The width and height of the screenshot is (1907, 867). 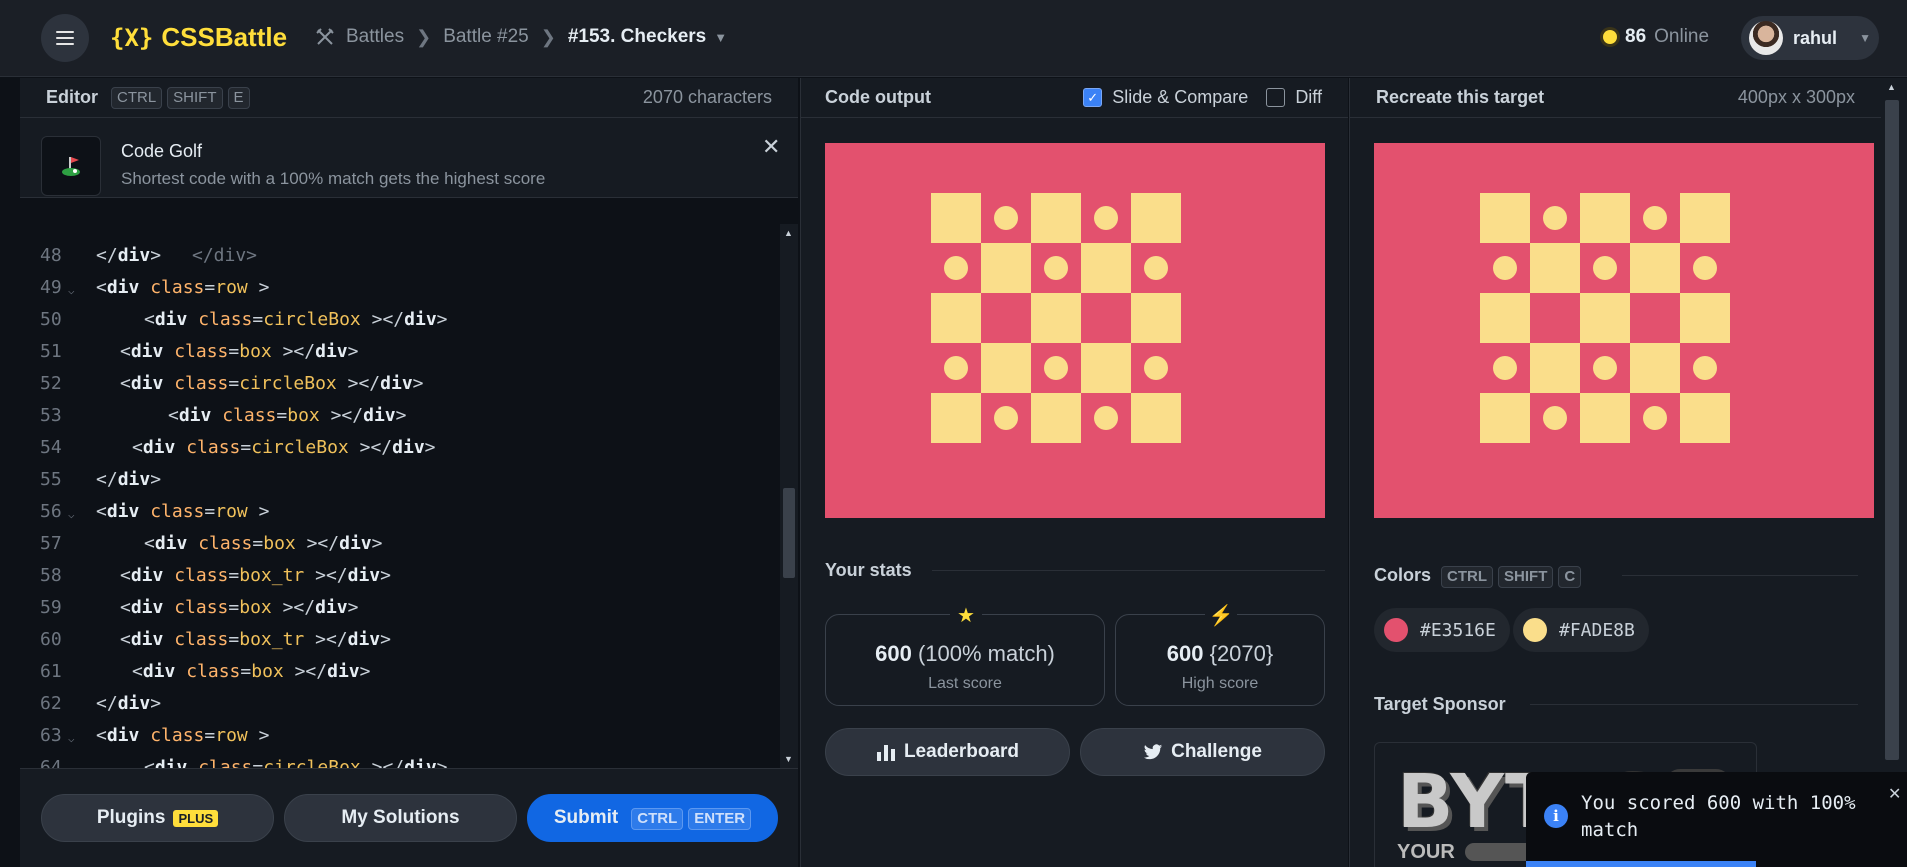 What do you see at coordinates (400, 818) in the screenshot?
I see `my-solutions-button: My Solutions` at bounding box center [400, 818].